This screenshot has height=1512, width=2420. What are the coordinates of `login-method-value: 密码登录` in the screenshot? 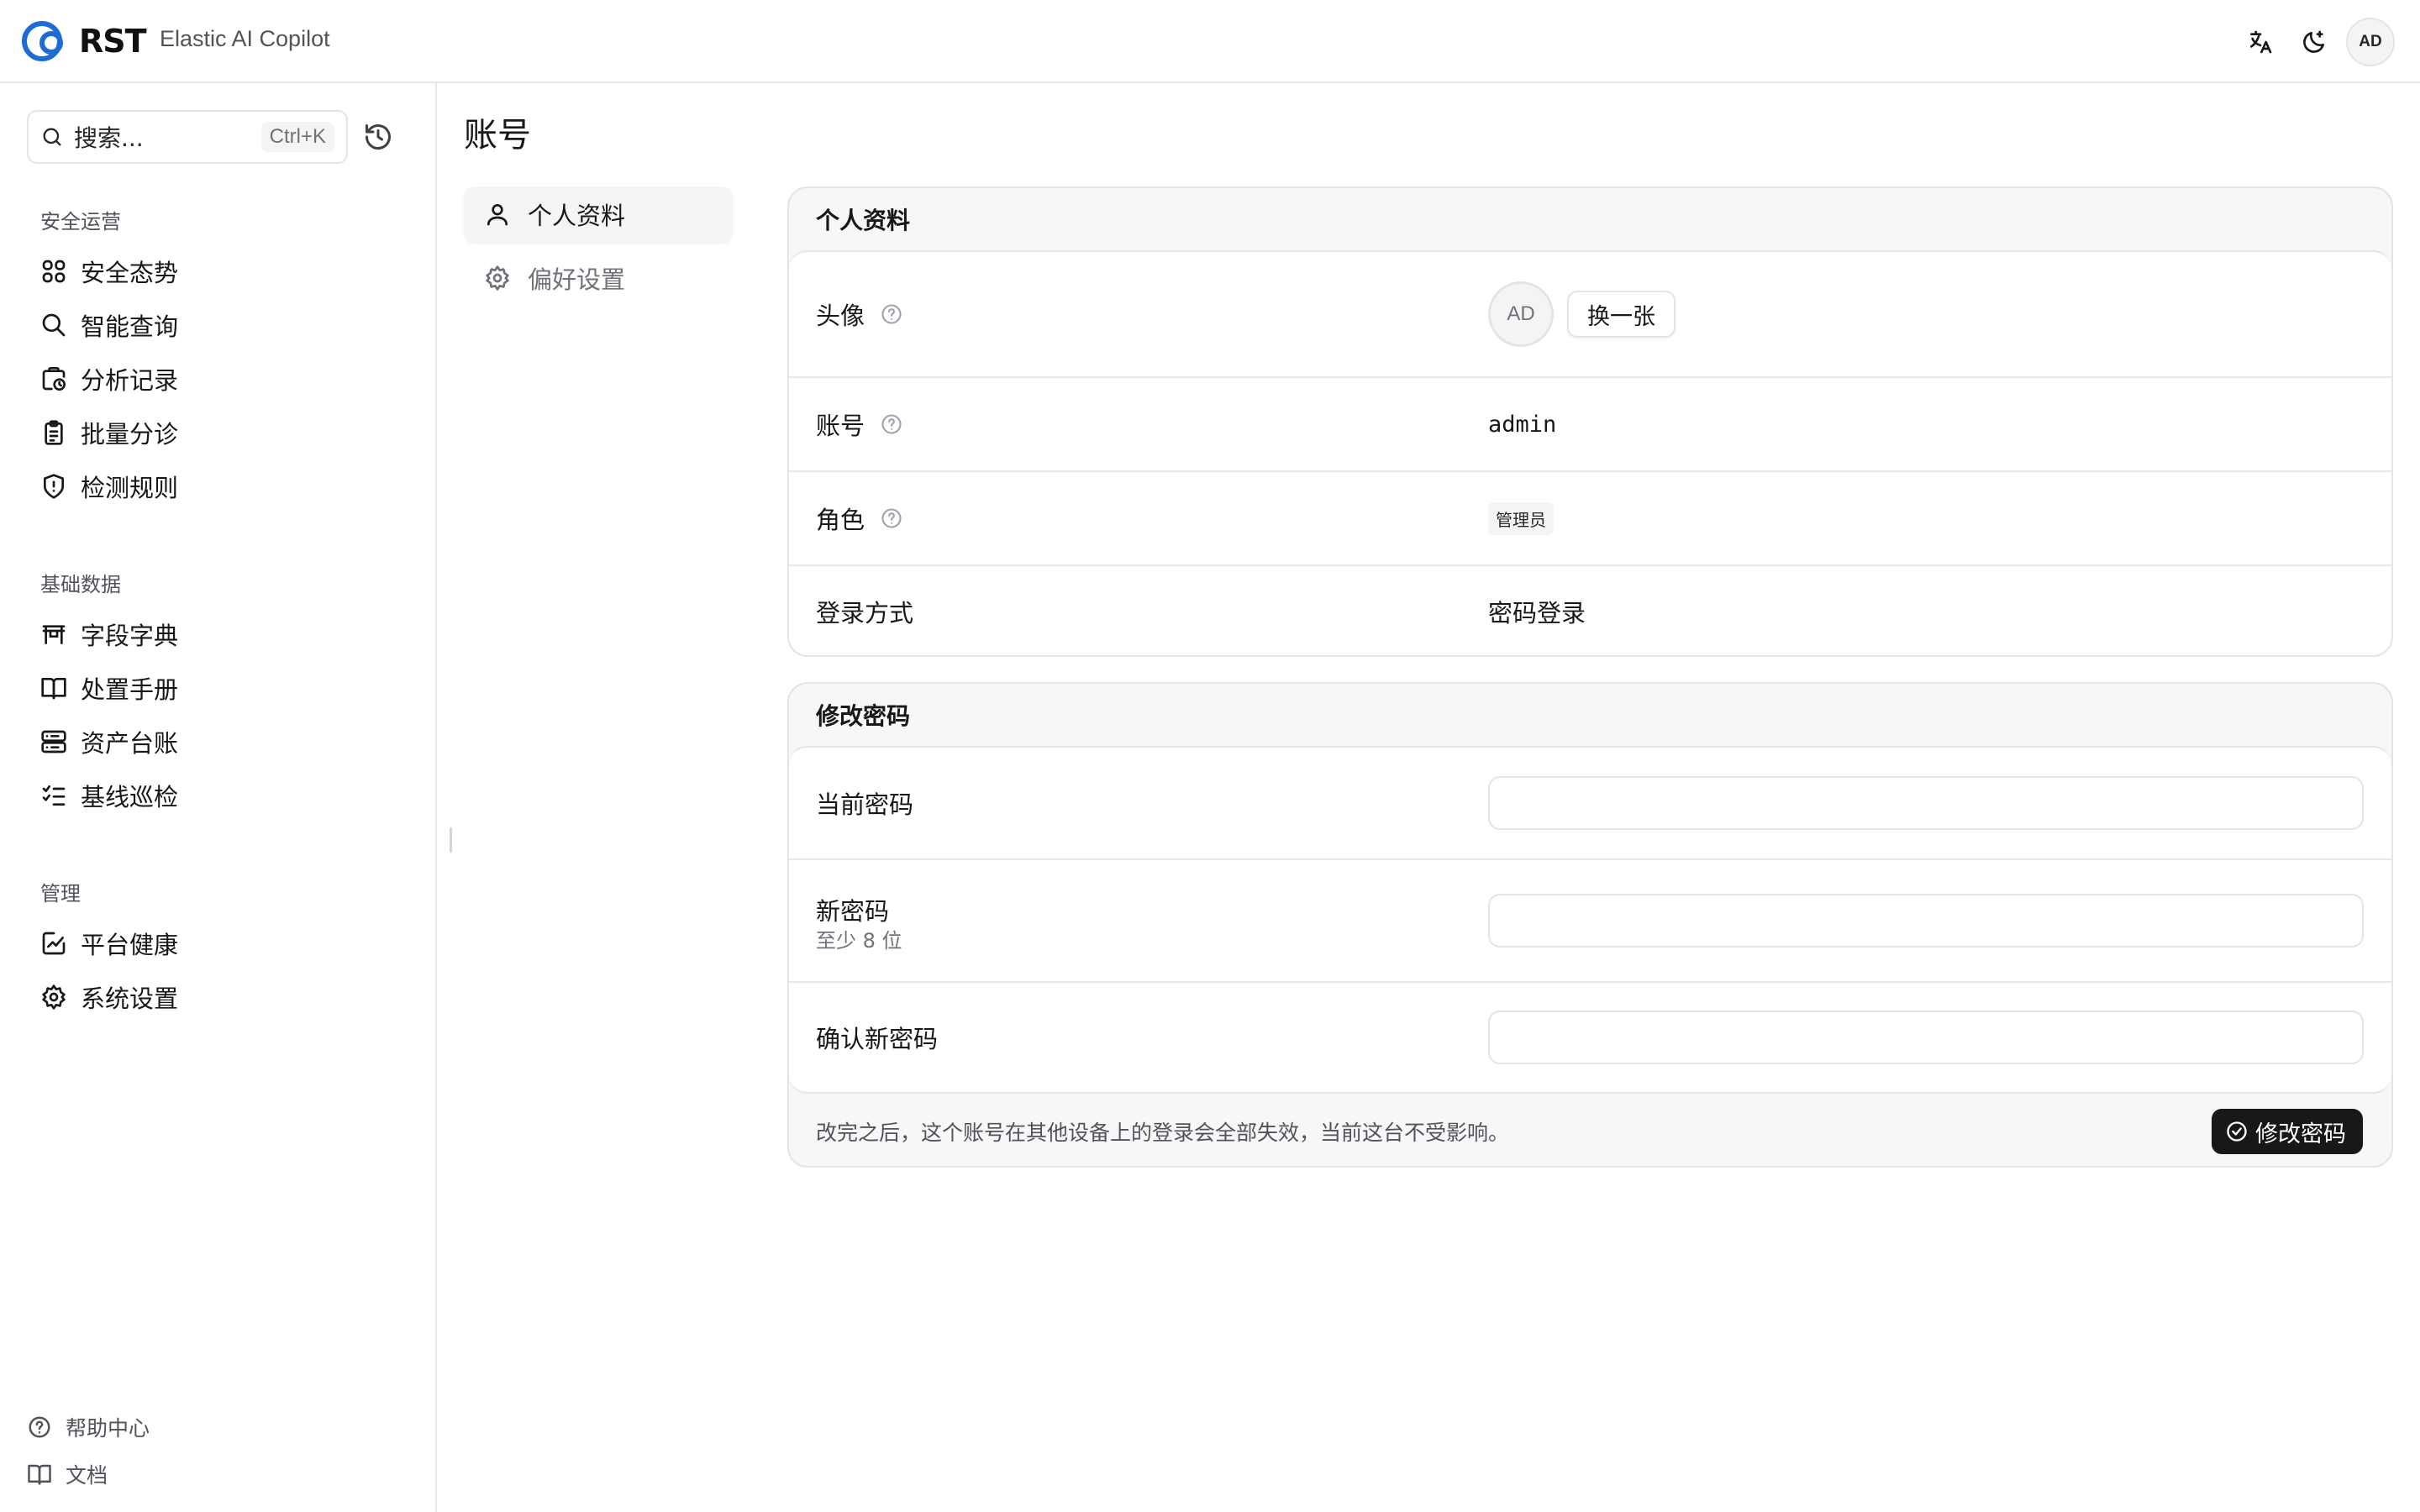 It's located at (1537, 611).